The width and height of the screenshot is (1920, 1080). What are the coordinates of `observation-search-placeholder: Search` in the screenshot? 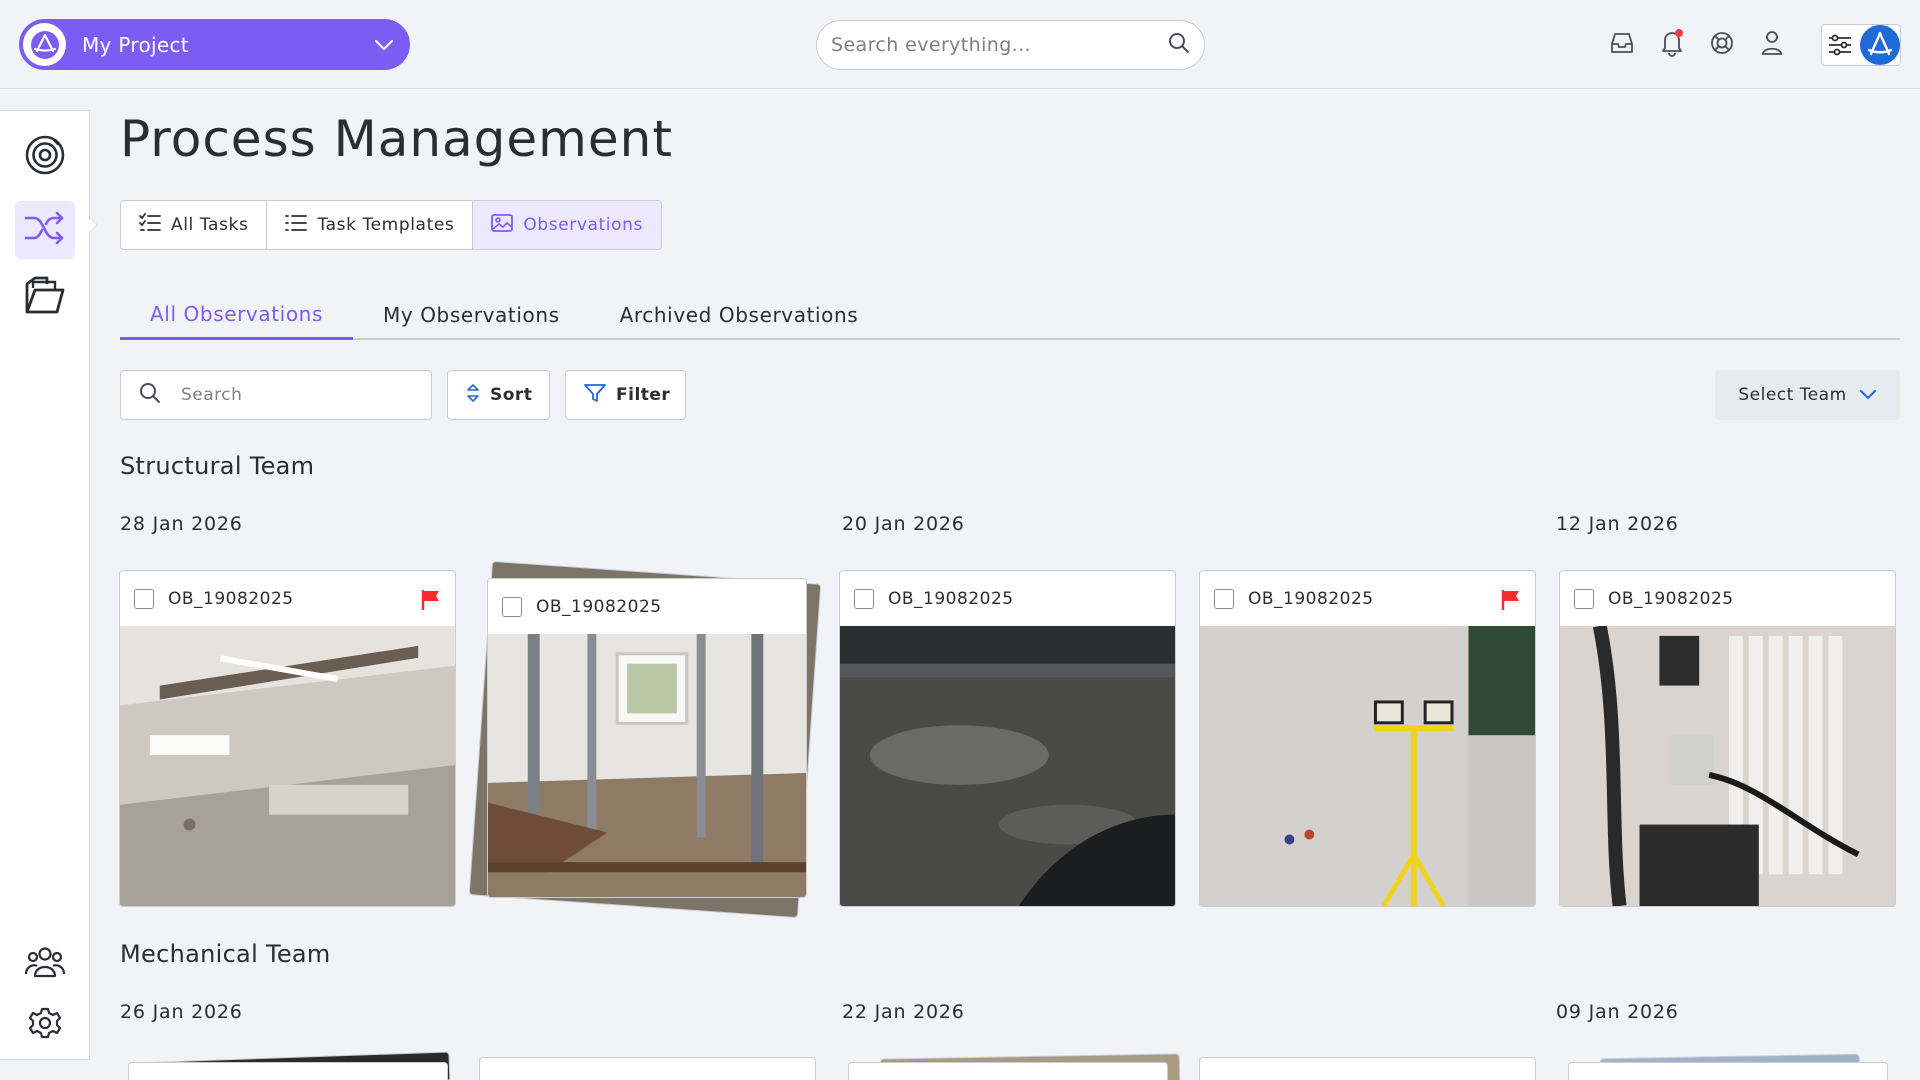 It's located at (212, 395).